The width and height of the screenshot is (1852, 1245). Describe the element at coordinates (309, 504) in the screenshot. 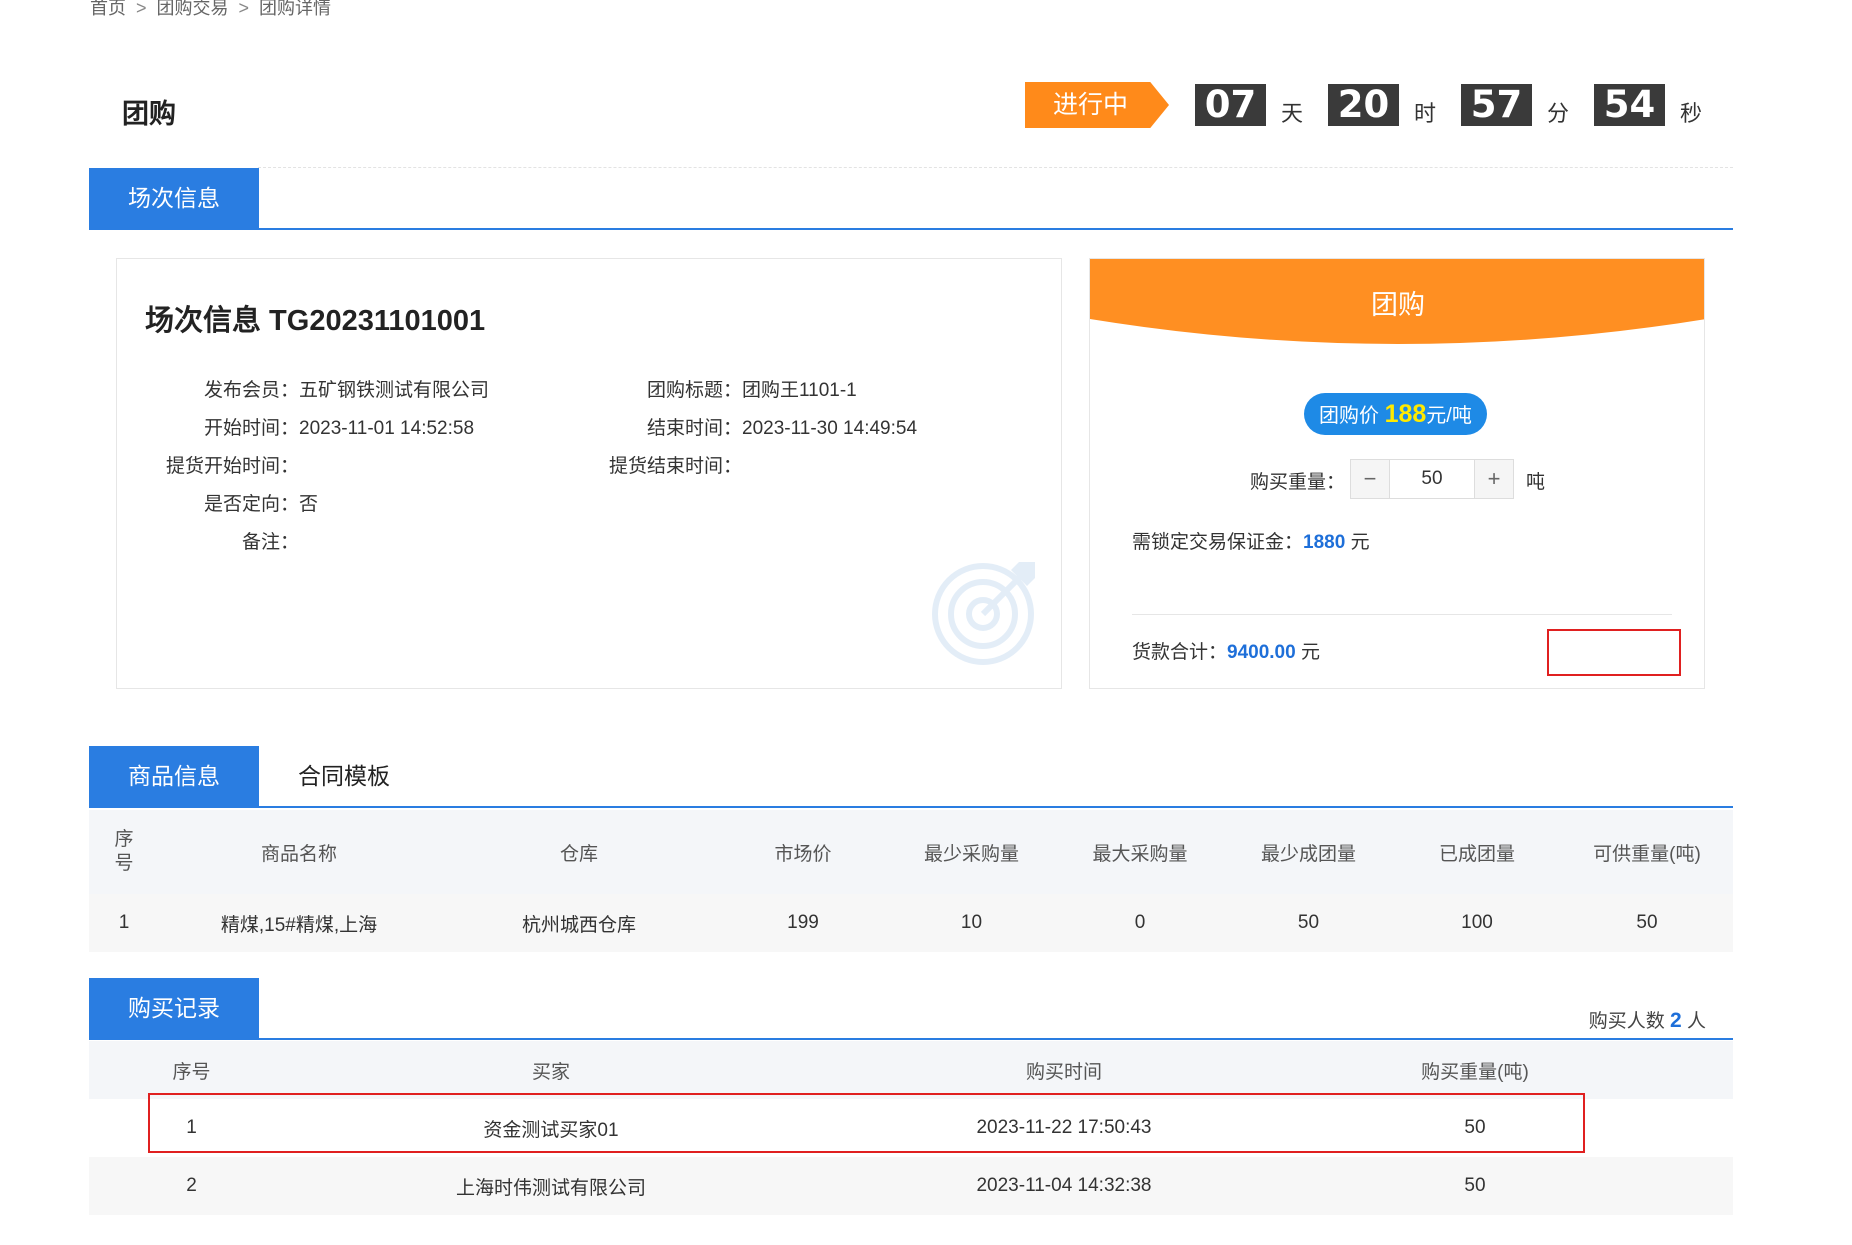

I see `directed-value: 否` at that location.